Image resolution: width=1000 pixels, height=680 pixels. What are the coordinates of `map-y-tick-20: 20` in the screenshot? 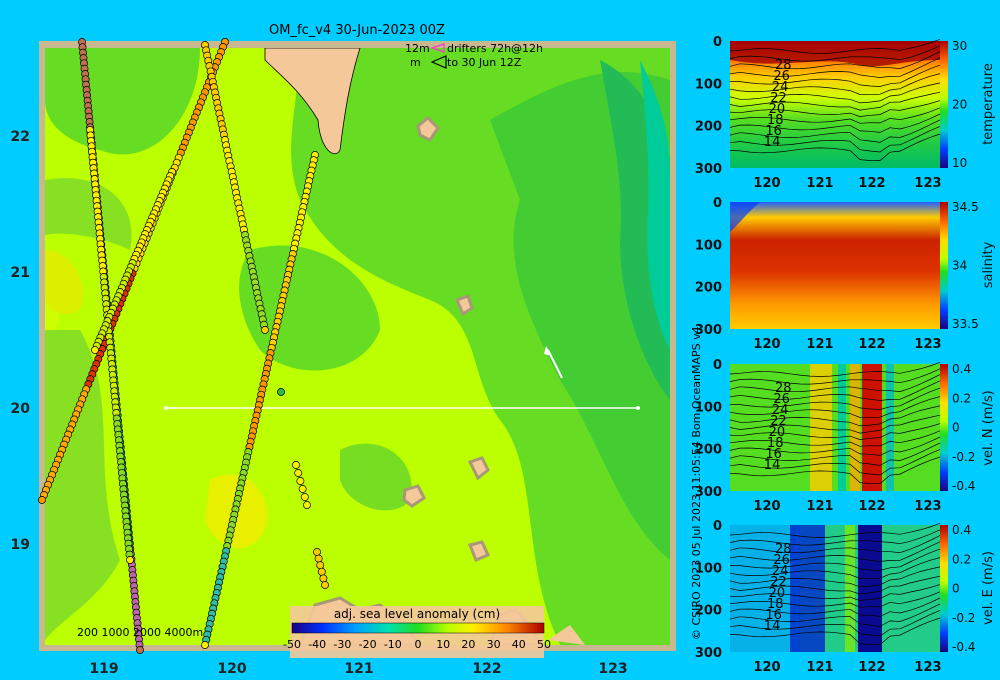 It's located at (21, 409).